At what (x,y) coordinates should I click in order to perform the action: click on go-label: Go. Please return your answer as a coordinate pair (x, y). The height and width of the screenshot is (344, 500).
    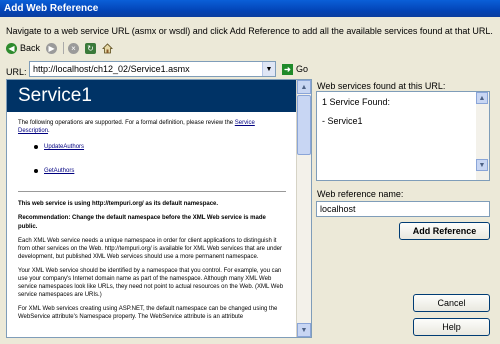
    Looking at the image, I should click on (302, 69).